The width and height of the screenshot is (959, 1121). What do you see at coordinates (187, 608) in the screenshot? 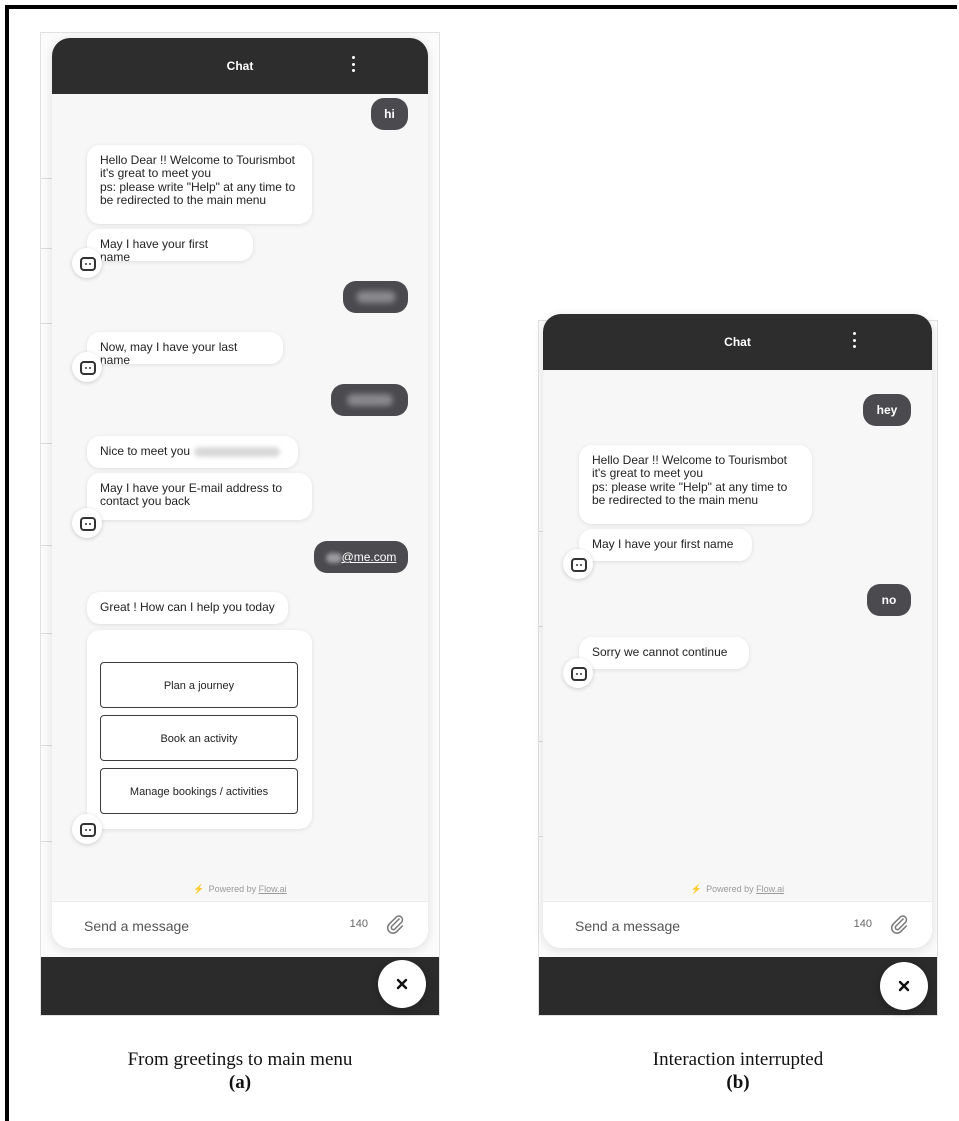
I see `bot-help-today: Great ! How can I help you today` at bounding box center [187, 608].